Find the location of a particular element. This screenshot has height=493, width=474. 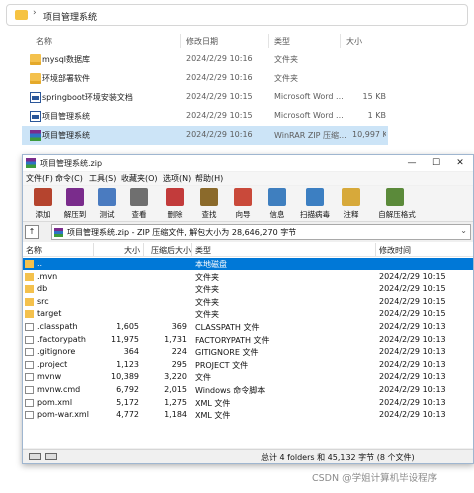

list-item: .mvn 文件夹 2024/2/29 10:15 is located at coordinates (248, 277).